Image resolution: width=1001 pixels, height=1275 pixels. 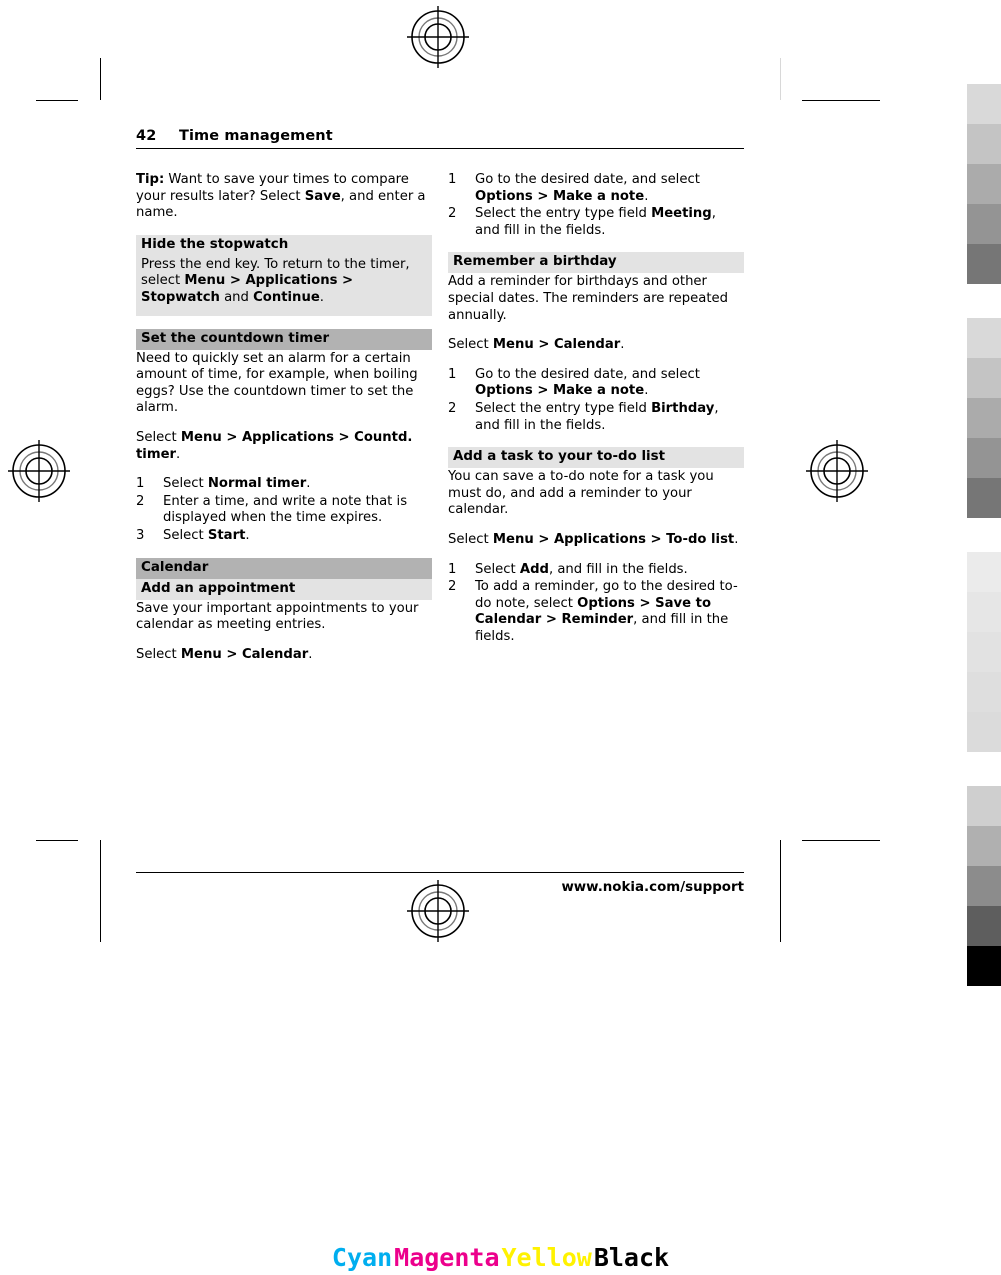 I want to click on hide-stopwatch-applications: Applications, so click(x=291, y=281).